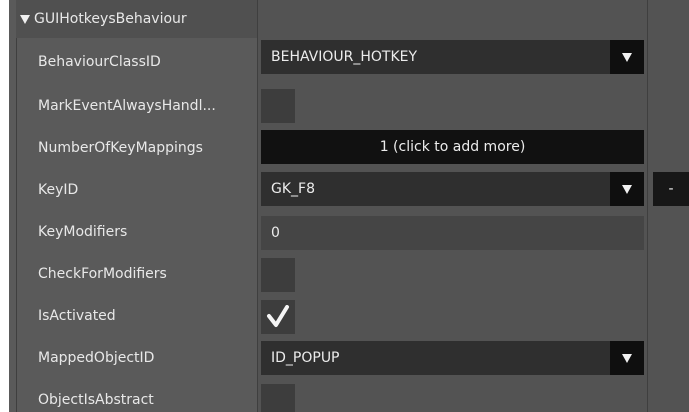 This screenshot has width=689, height=412. What do you see at coordinates (344, 57) in the screenshot?
I see `dropdown-value: BEHAVIOUR_HOTKEY` at bounding box center [344, 57].